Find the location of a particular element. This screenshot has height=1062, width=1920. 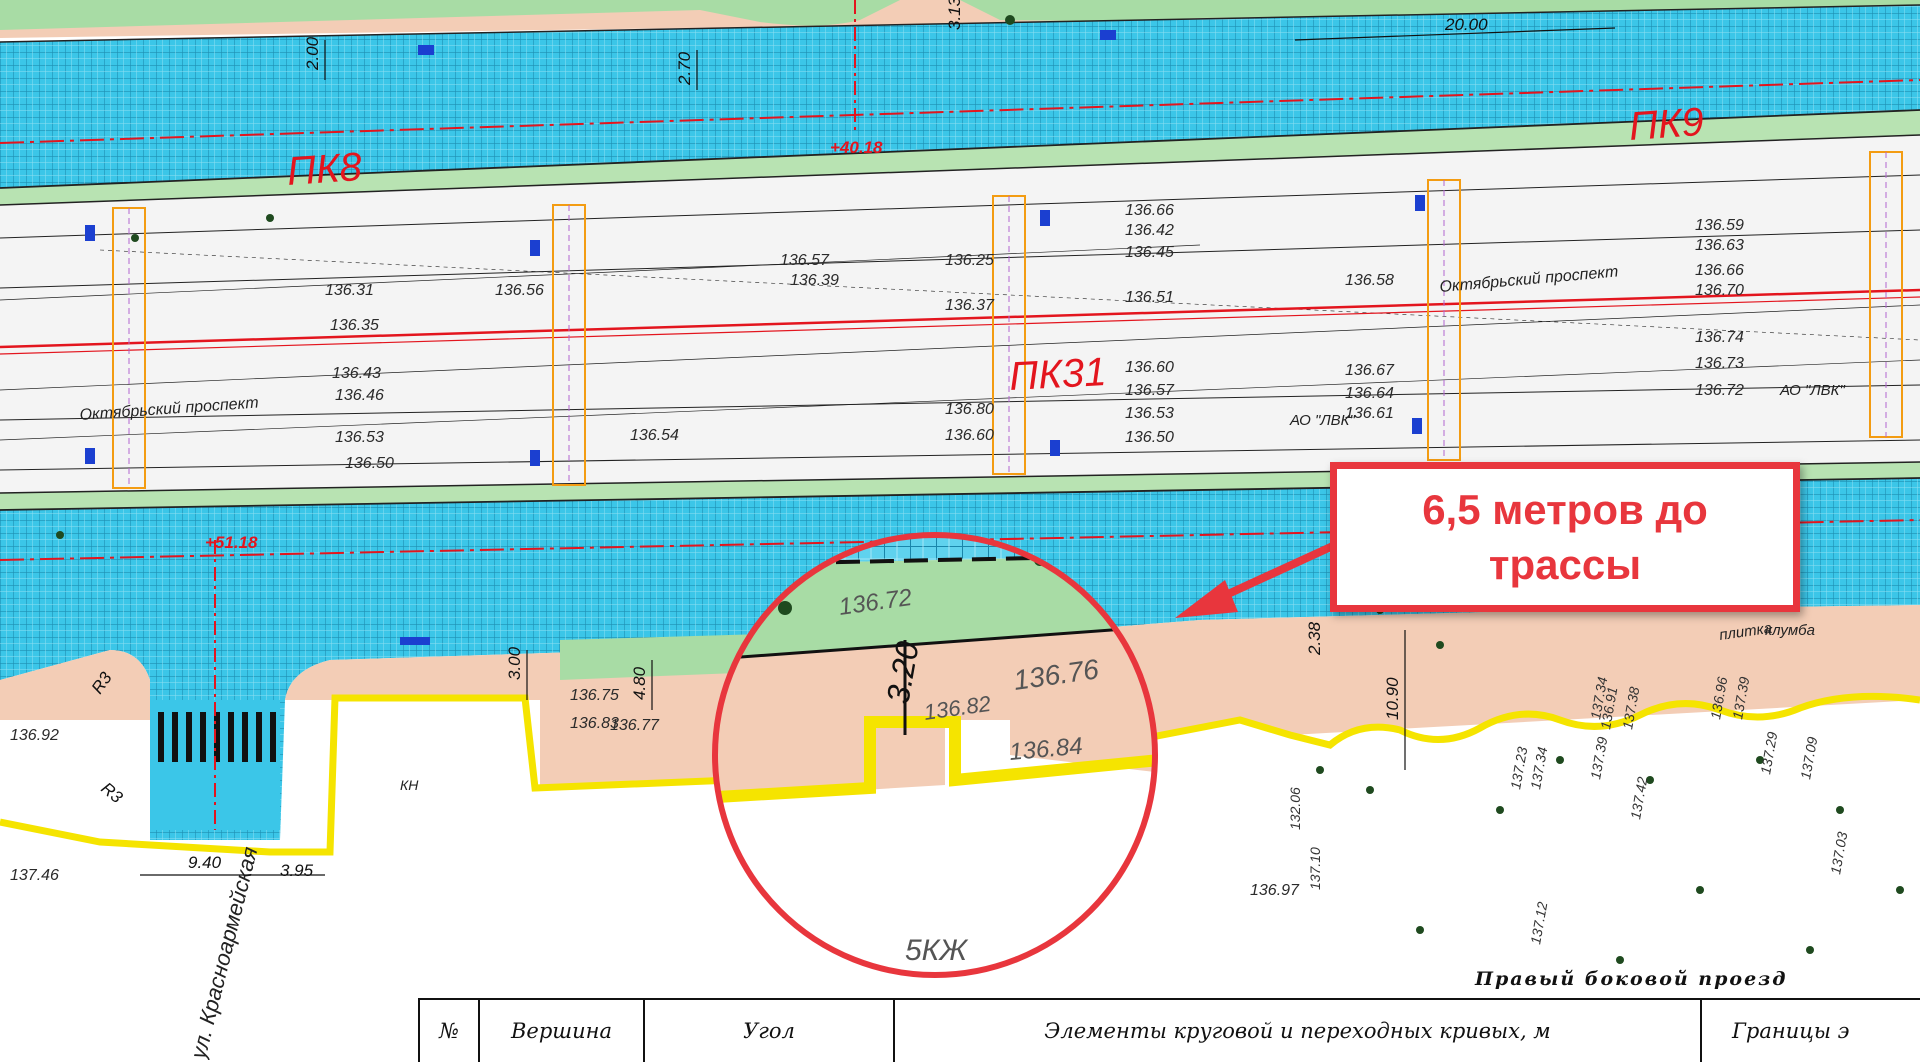

elevation-mark: 136.42 is located at coordinates (1149, 230).